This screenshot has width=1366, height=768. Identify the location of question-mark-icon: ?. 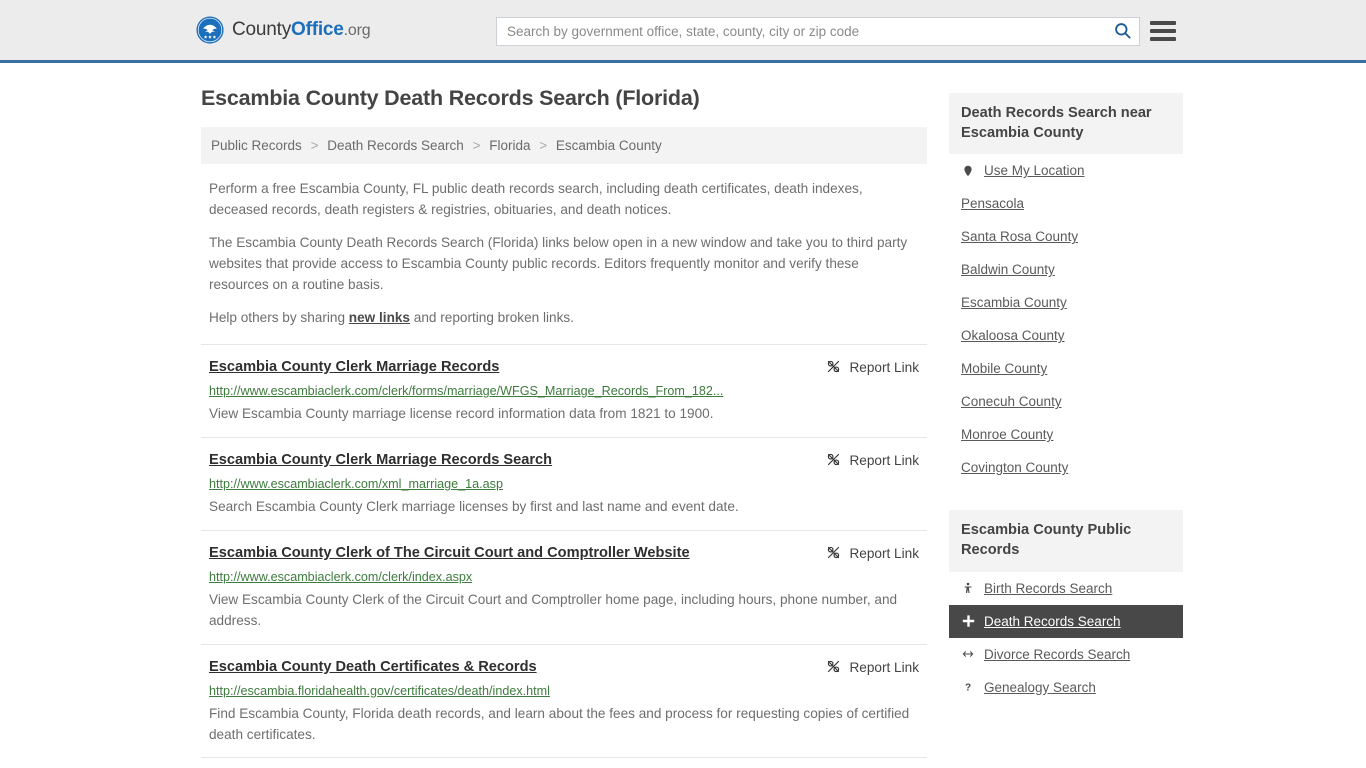
(968, 687).